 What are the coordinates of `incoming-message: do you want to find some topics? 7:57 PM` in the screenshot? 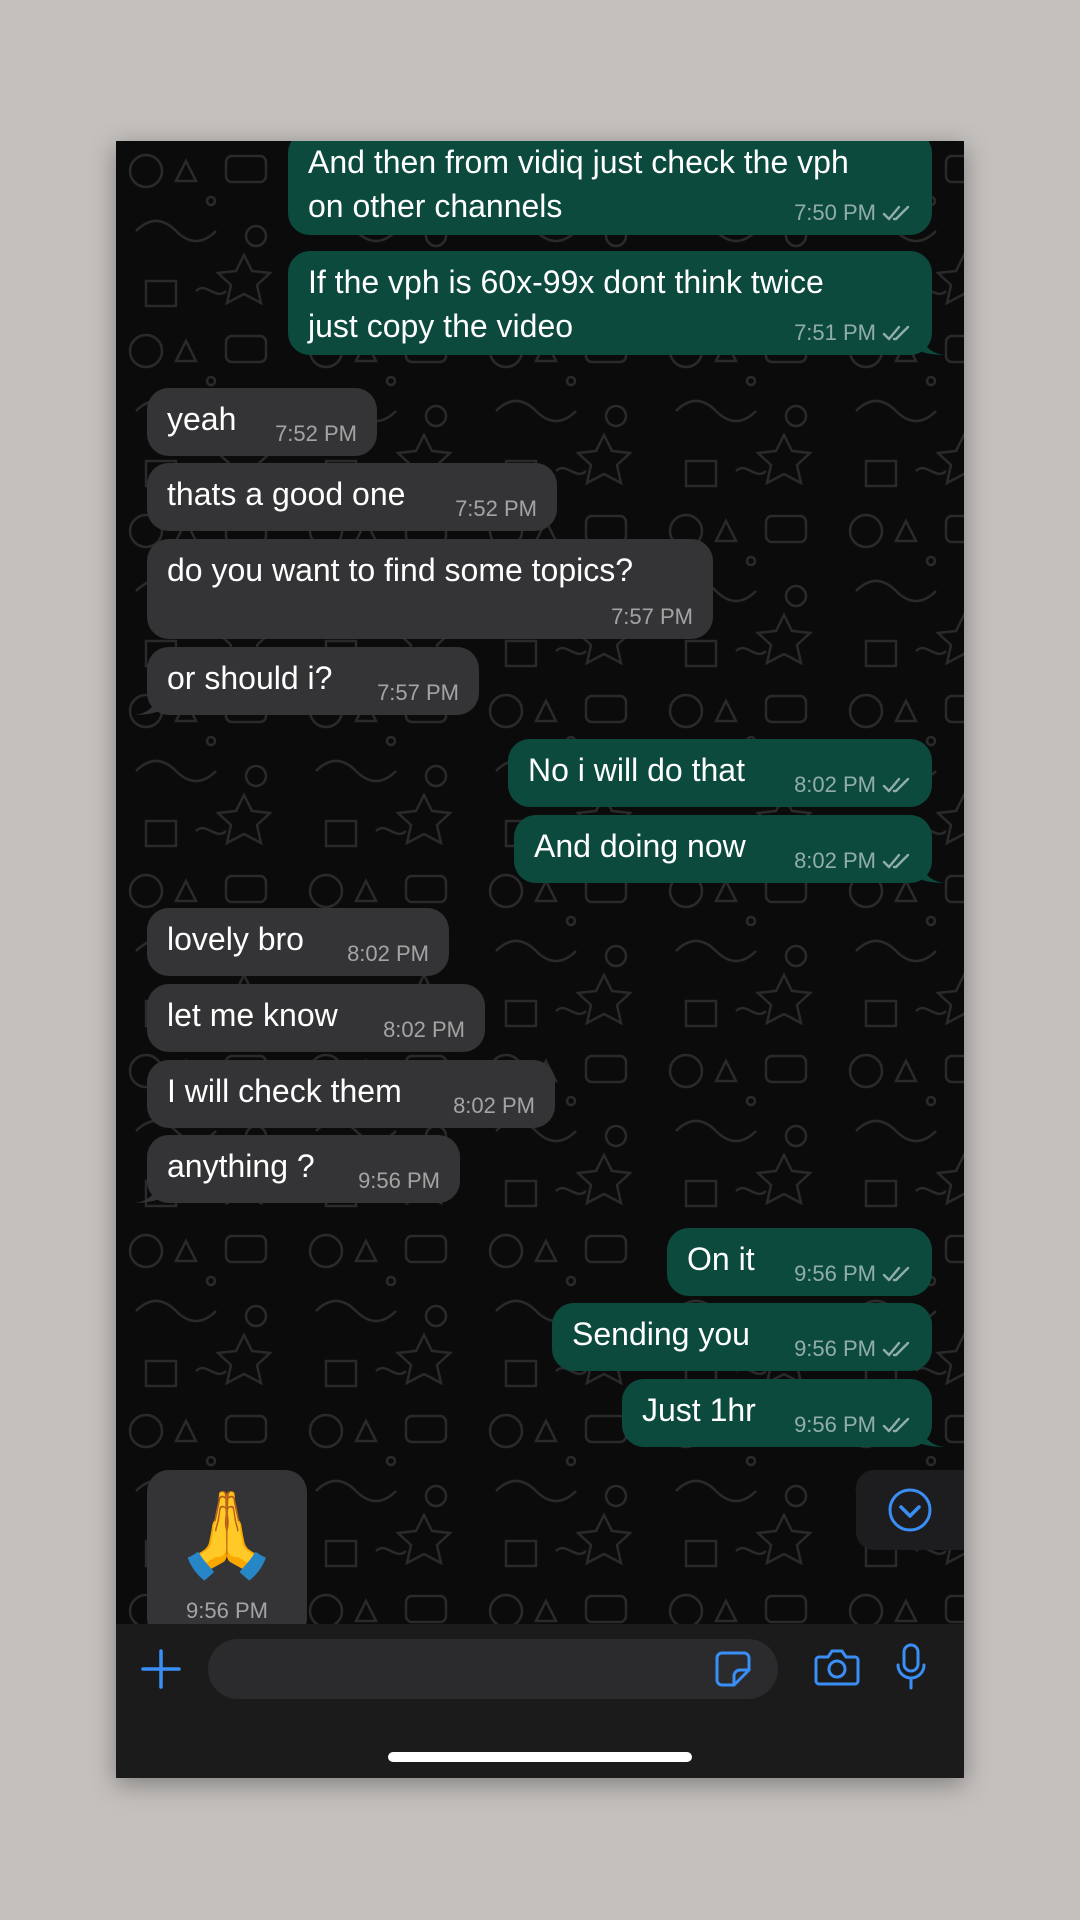 It's located at (430, 589).